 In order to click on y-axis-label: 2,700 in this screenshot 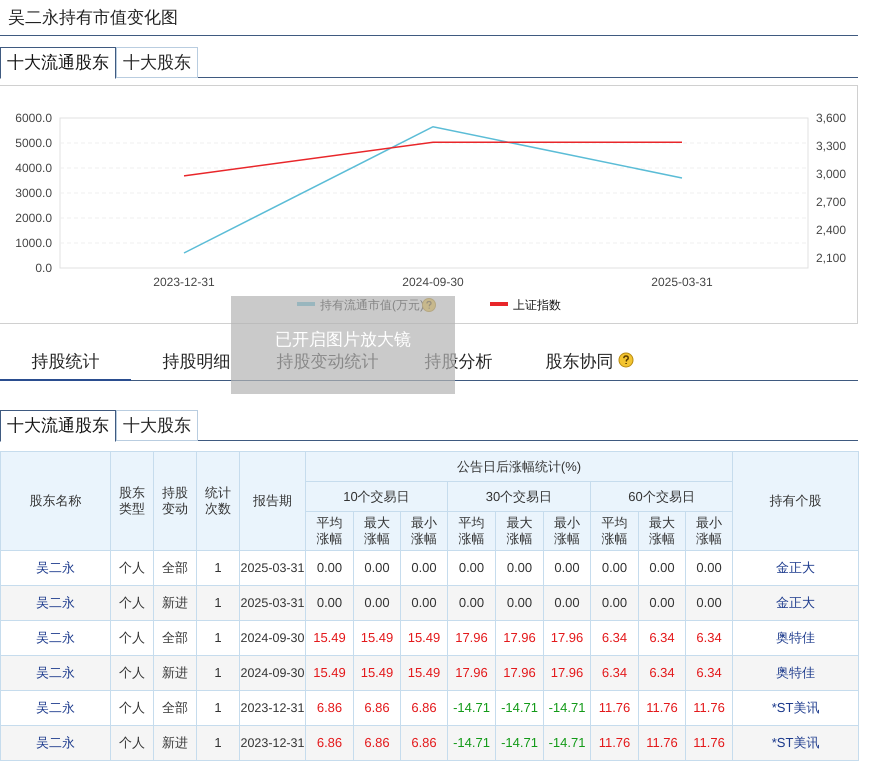, I will do `click(831, 202)`.